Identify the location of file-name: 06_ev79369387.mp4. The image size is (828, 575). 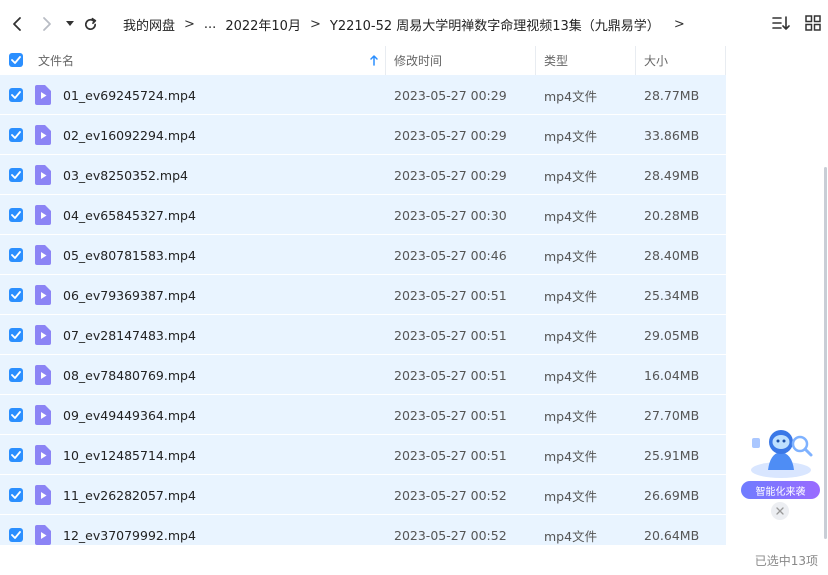
(129, 295).